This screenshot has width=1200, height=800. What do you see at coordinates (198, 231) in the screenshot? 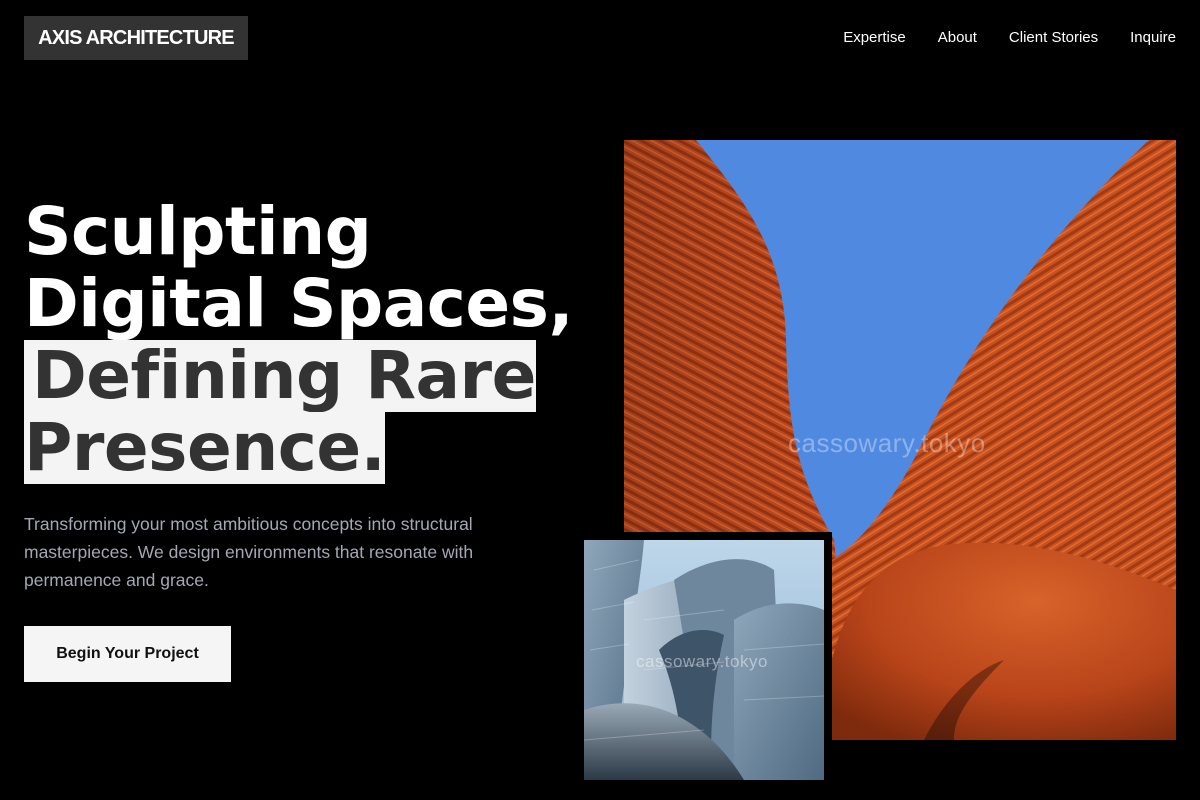
I see `headline-line-1: Sculpting` at bounding box center [198, 231].